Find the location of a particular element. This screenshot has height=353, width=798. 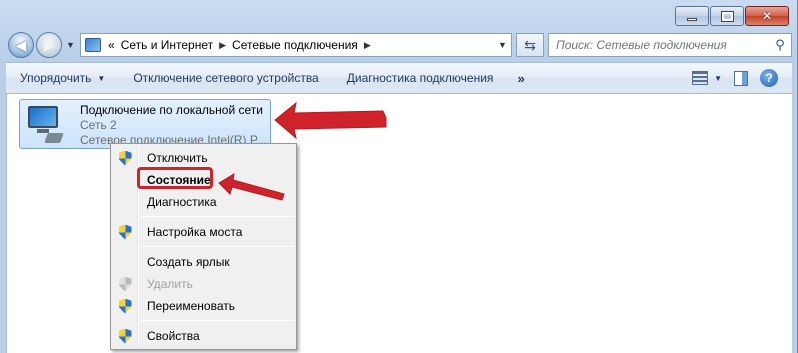

search-box: ⚲ is located at coordinates (670, 45).